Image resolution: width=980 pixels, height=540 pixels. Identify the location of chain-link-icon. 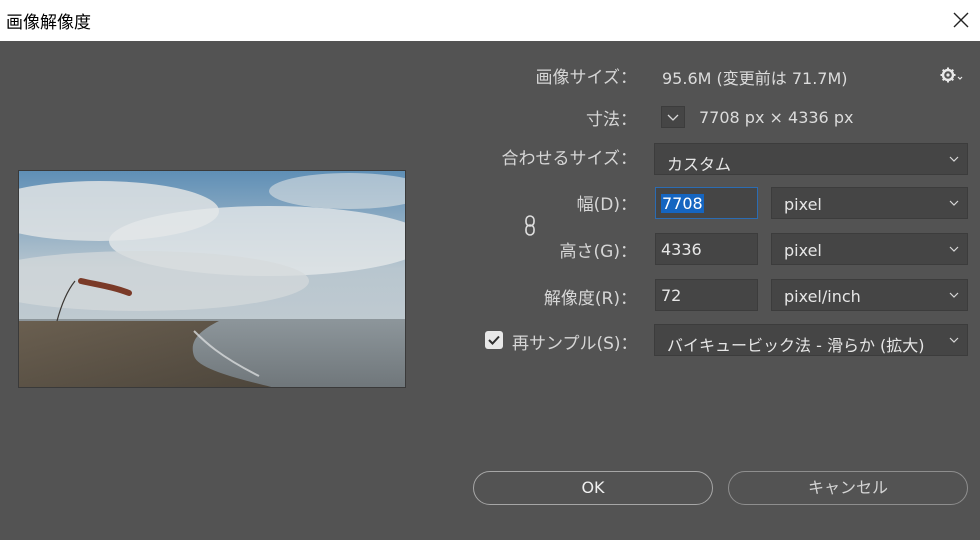
(530, 225).